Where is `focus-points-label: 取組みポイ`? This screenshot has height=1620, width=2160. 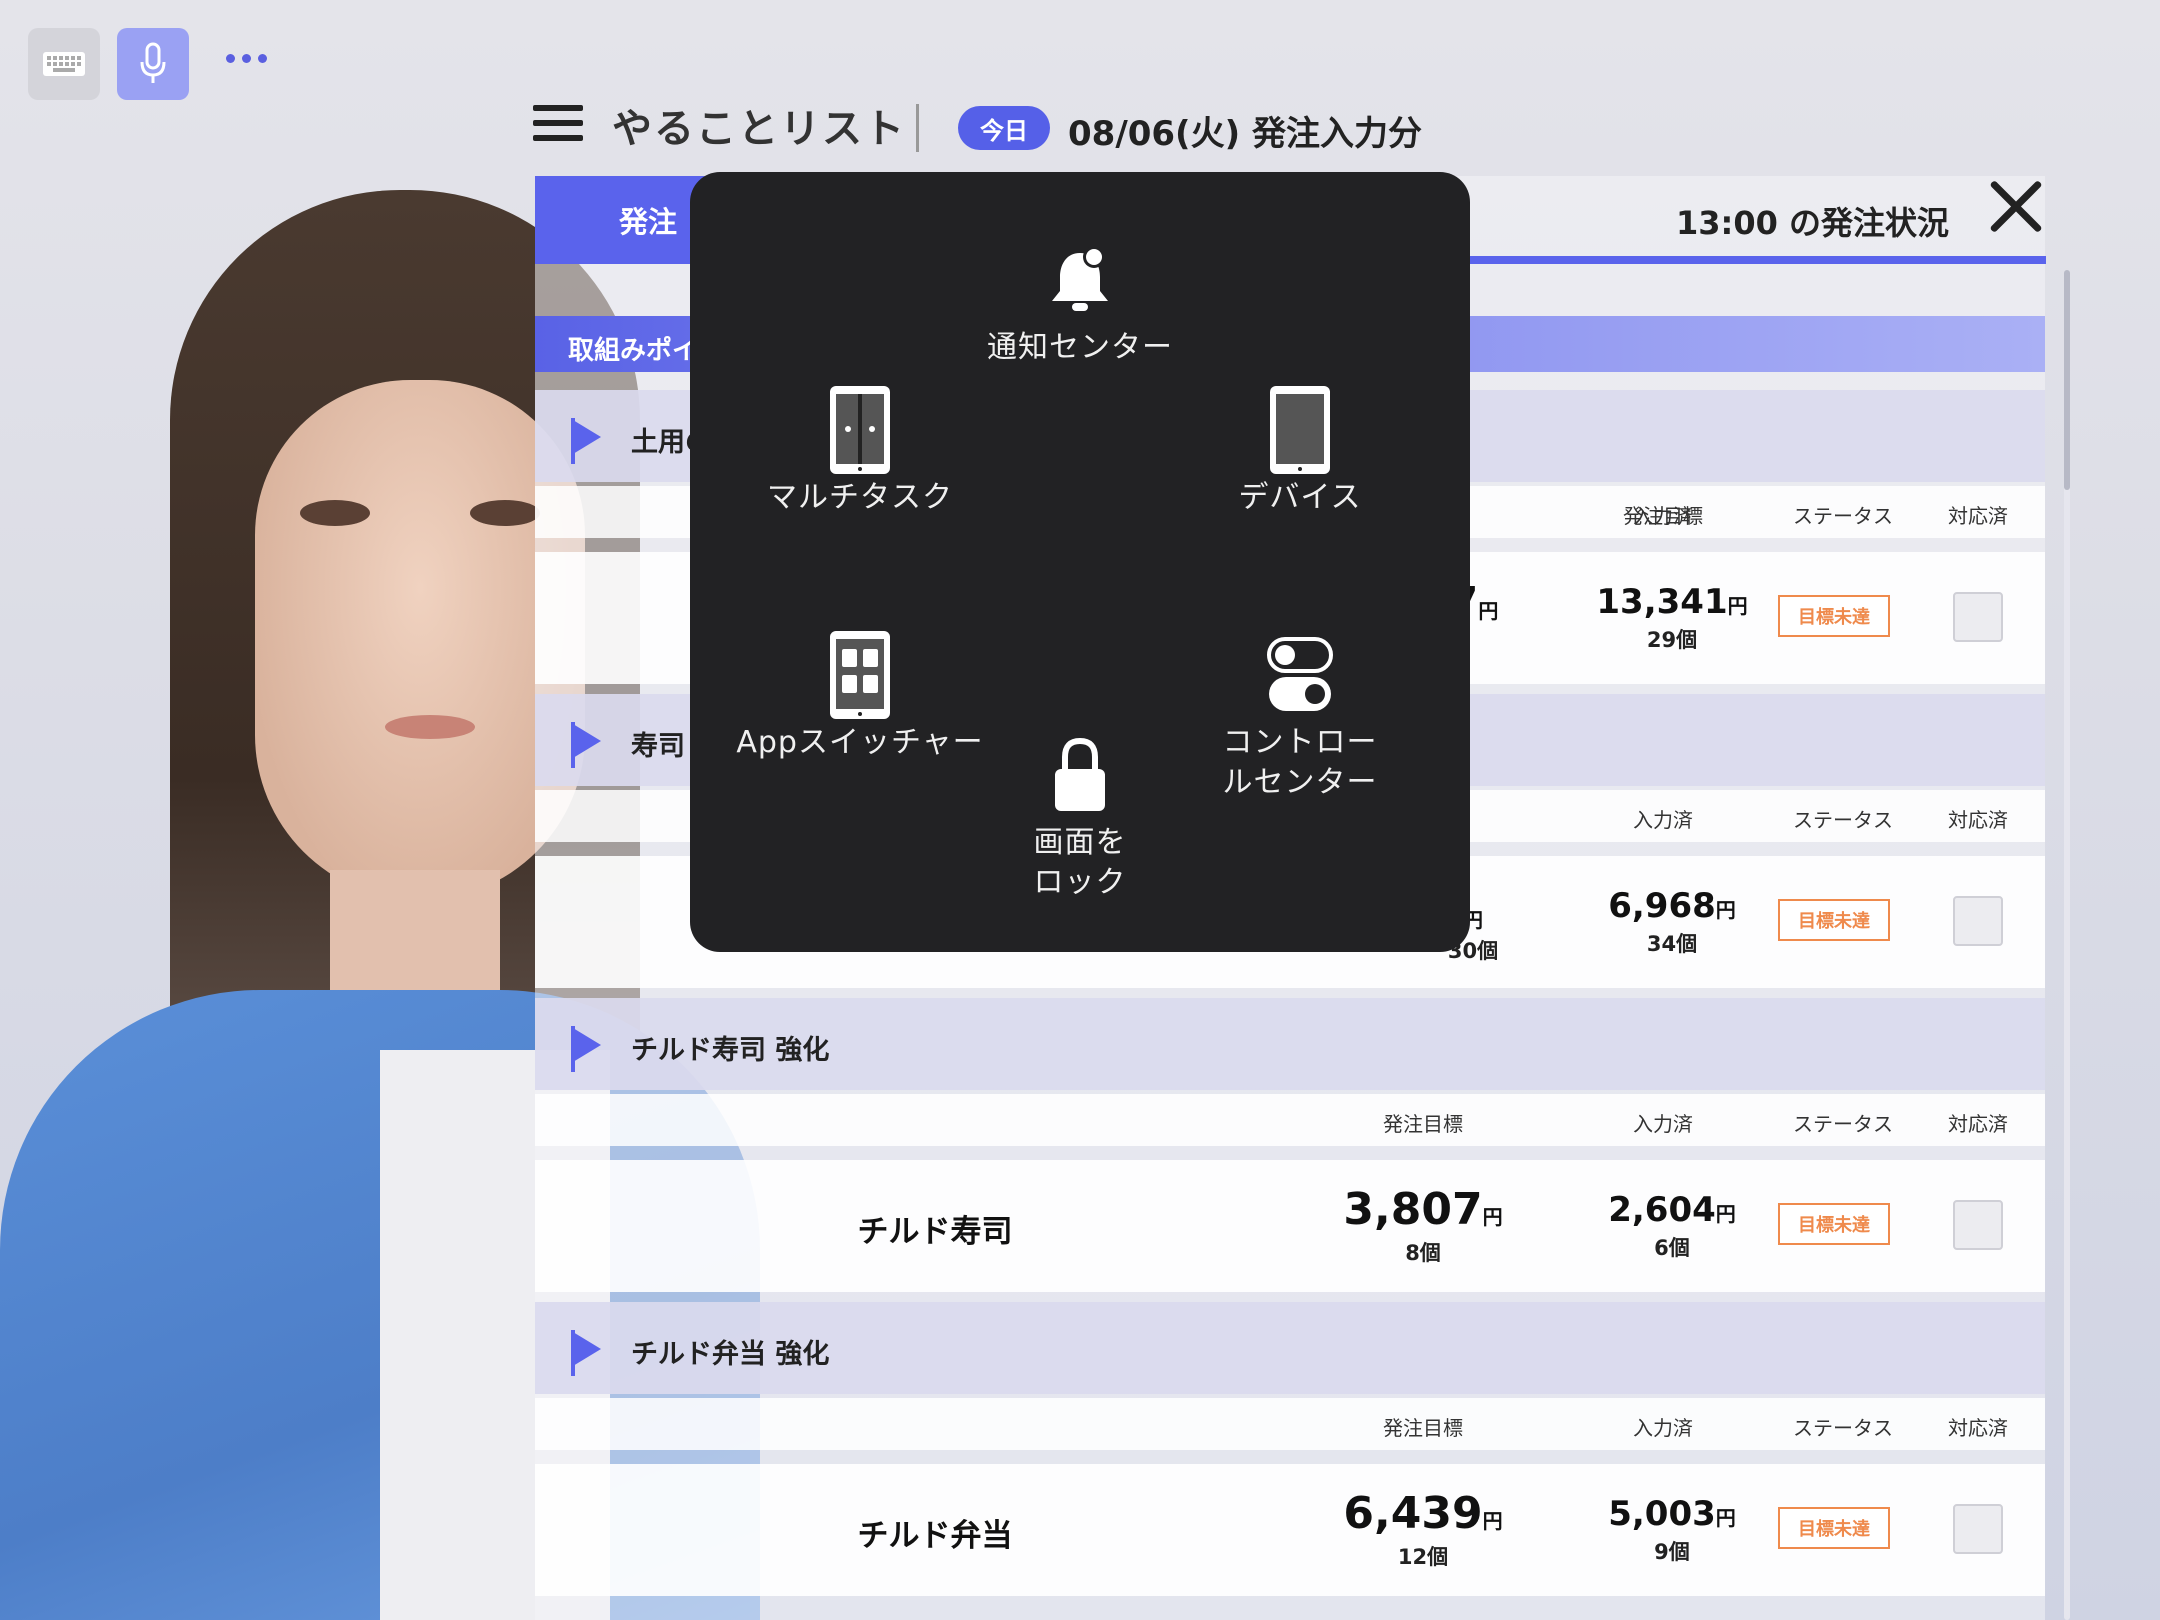
focus-points-label: 取組みポイ is located at coordinates (633, 351).